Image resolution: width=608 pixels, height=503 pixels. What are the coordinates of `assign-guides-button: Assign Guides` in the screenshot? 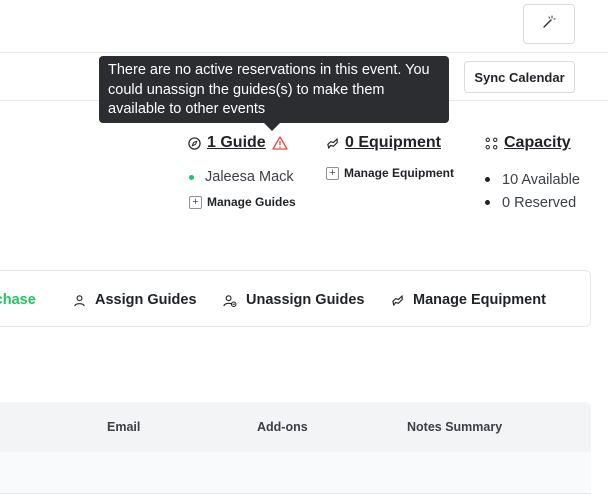 It's located at (135, 300).